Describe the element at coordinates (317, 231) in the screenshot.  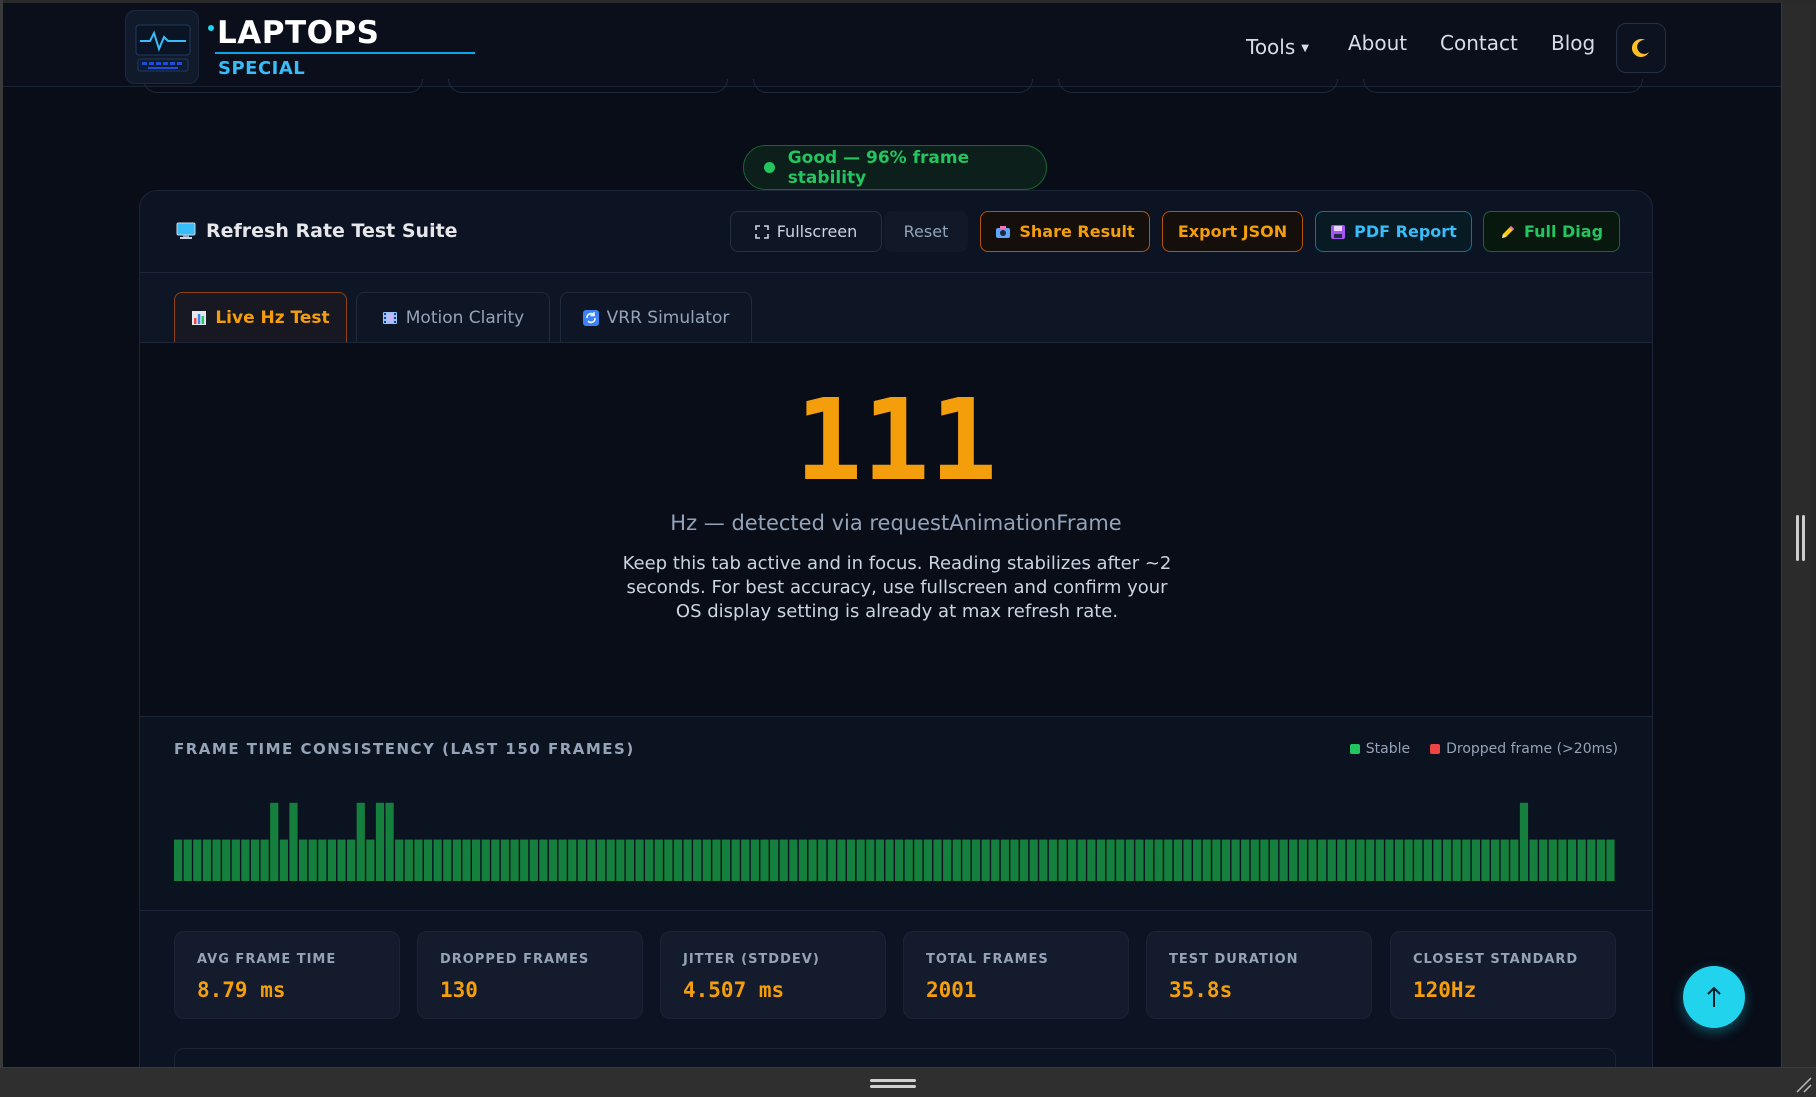
I see `card-title: Refresh Rate Test Suite` at that location.